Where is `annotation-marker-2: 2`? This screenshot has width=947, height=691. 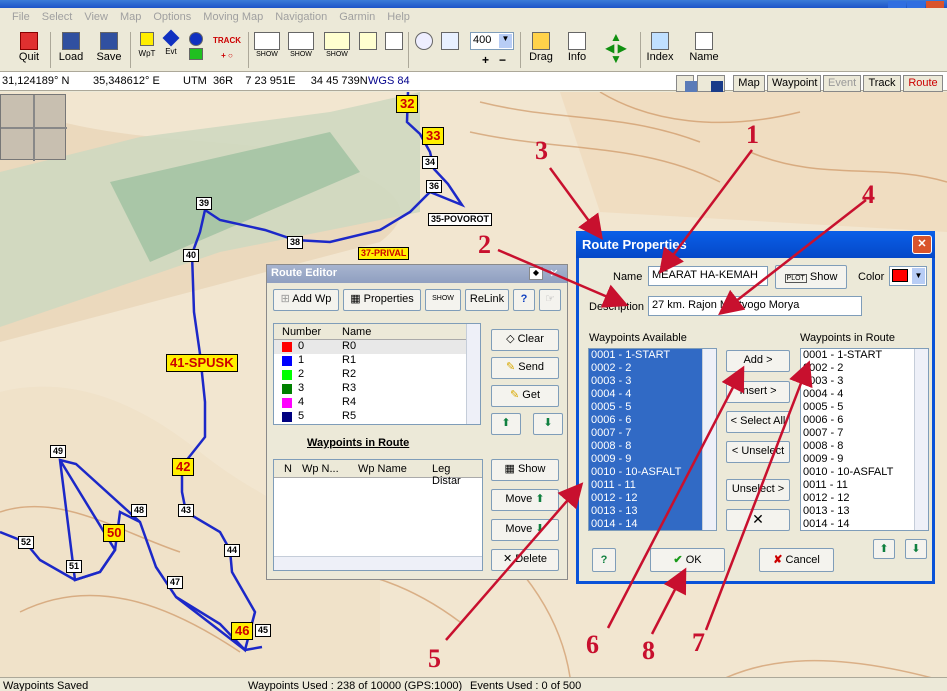 annotation-marker-2: 2 is located at coordinates (484, 244).